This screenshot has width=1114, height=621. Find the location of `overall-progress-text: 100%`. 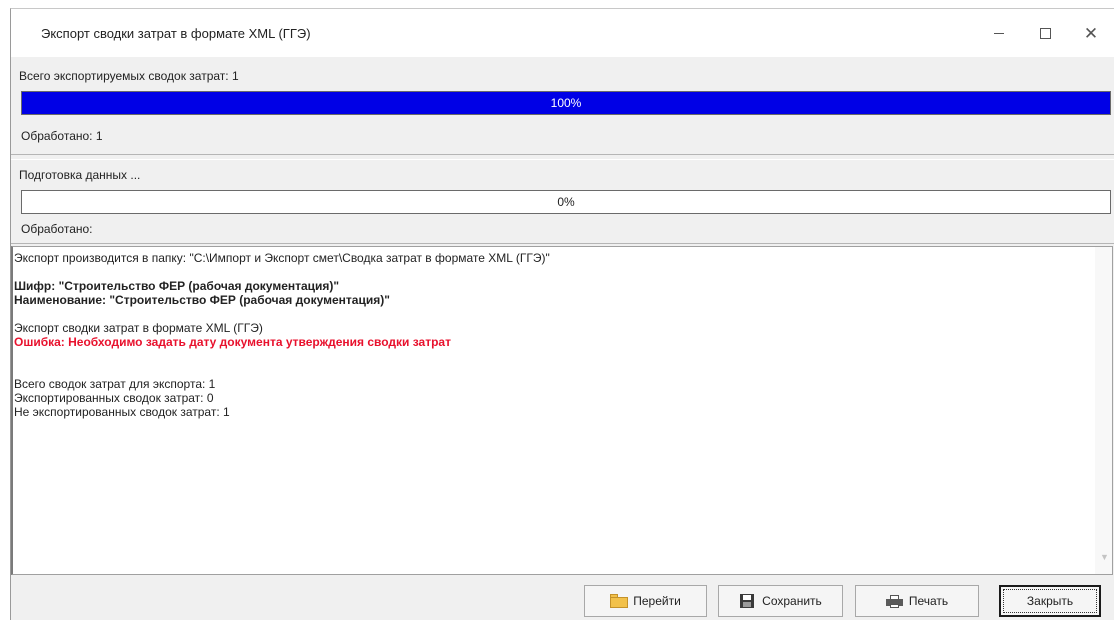

overall-progress-text: 100% is located at coordinates (566, 103).